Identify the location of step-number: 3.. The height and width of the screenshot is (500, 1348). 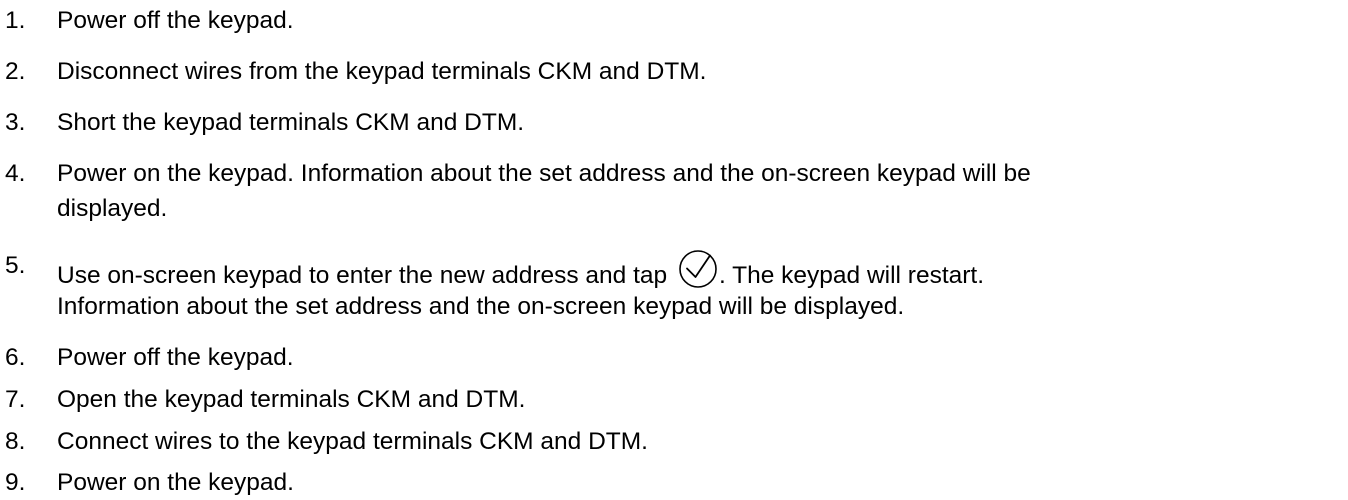
(15, 122).